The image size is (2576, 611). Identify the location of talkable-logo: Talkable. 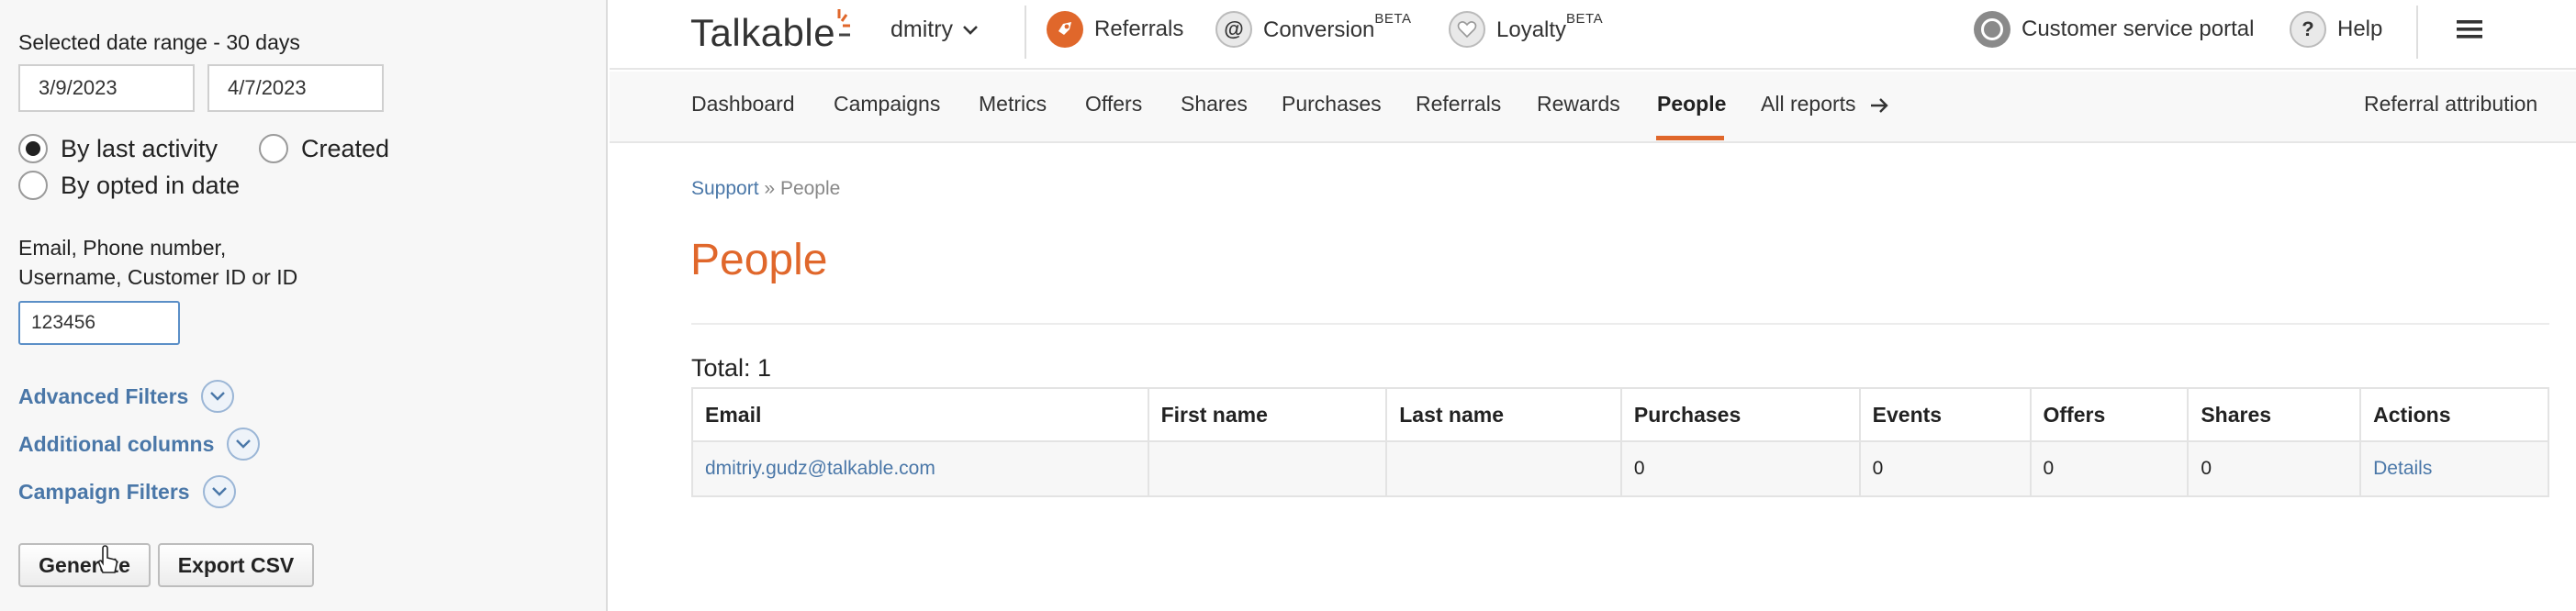
(770, 32).